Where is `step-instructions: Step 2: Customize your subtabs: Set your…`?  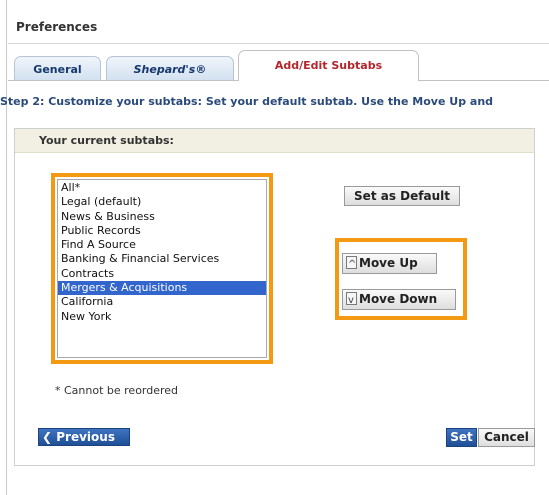 step-instructions: Step 2: Customize your subtabs: Set your… is located at coordinates (247, 101).